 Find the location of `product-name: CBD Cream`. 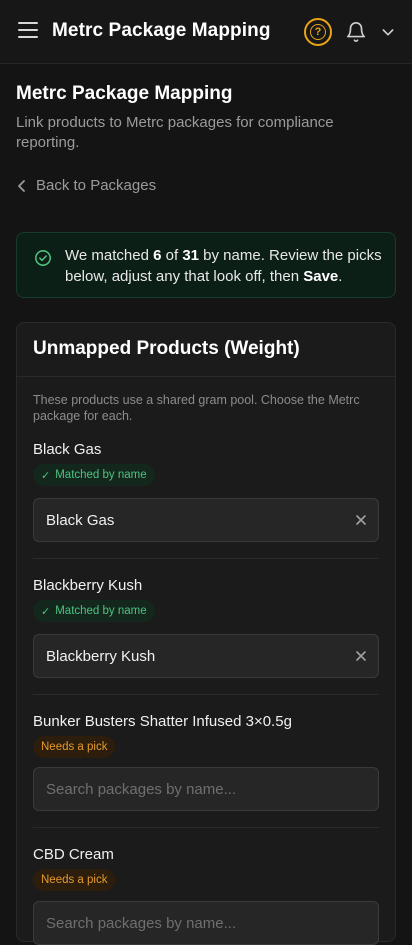

product-name: CBD Cream is located at coordinates (73, 854).